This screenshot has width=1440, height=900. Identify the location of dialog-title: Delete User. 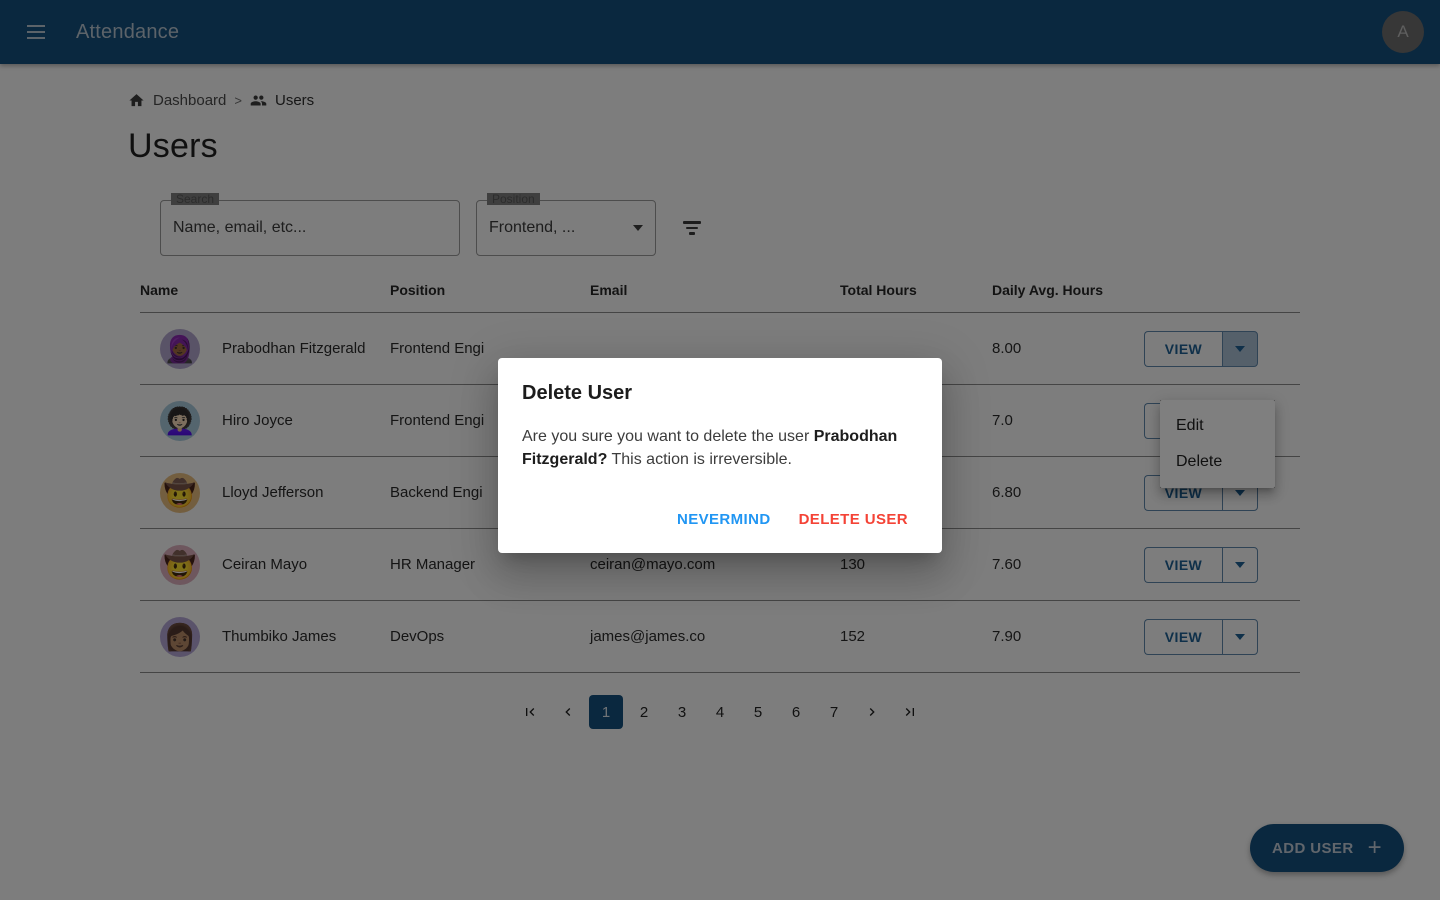
(577, 393).